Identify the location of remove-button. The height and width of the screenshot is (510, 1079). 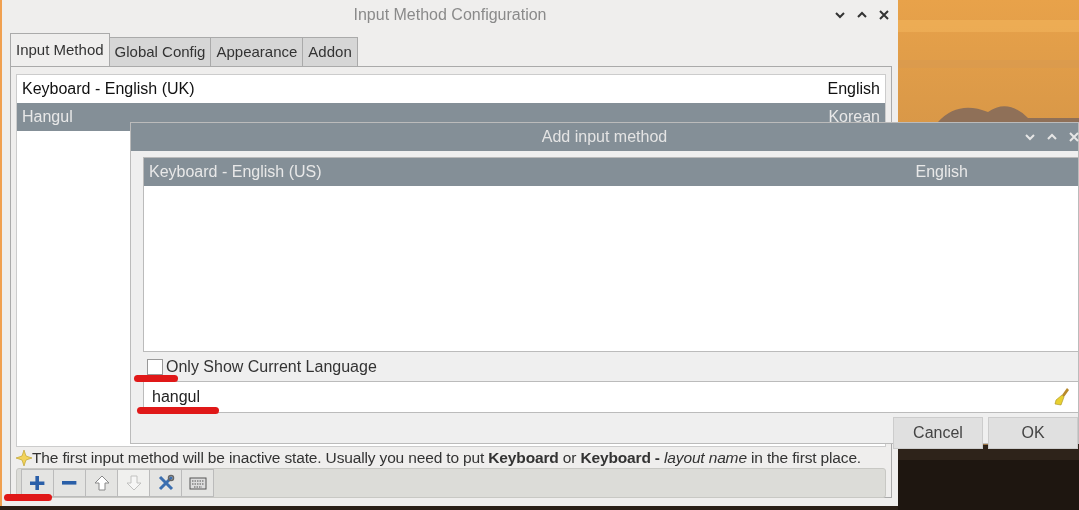
(69, 483).